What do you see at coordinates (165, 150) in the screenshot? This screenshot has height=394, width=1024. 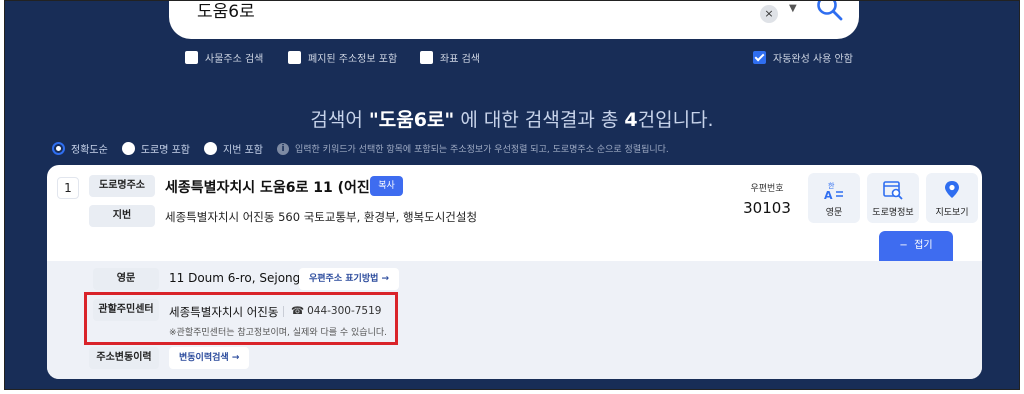 I see `sort-label: 도로명 포함` at bounding box center [165, 150].